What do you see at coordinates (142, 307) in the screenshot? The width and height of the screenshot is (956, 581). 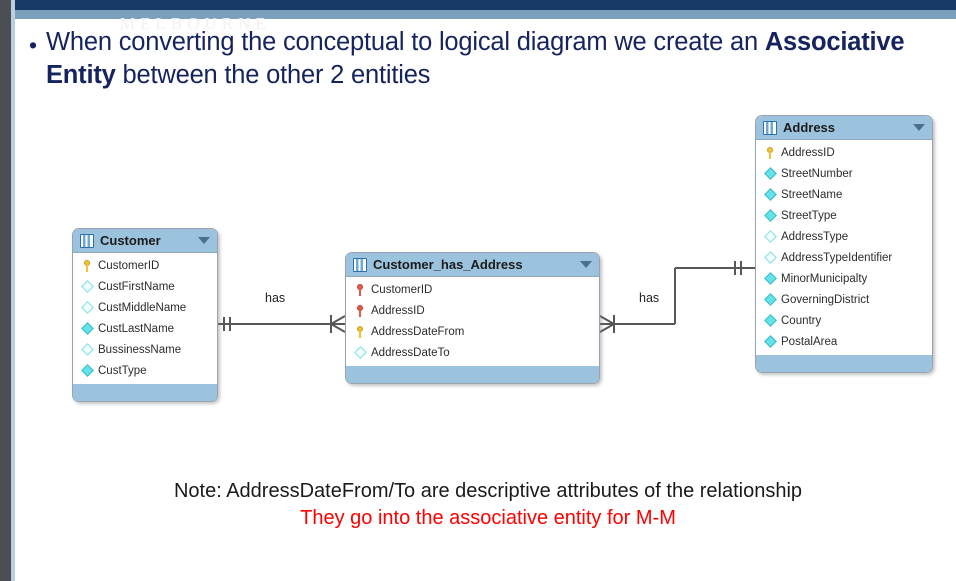 I see `attribute-label: CustMiddleName` at bounding box center [142, 307].